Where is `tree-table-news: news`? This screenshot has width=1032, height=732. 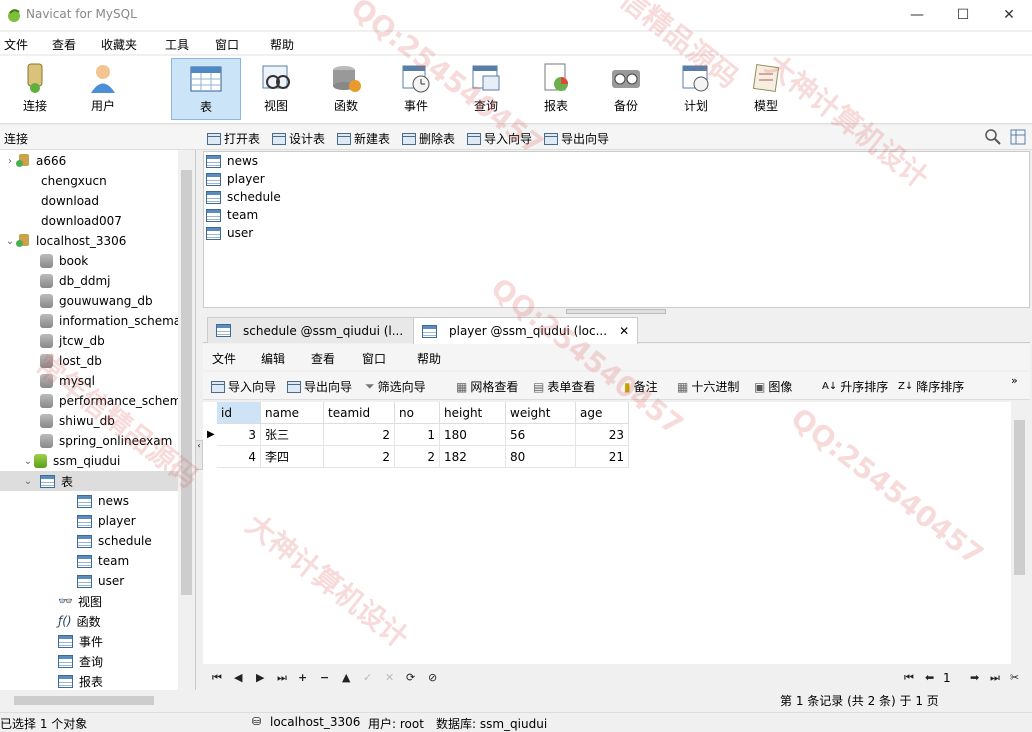
tree-table-news: news is located at coordinates (103, 501).